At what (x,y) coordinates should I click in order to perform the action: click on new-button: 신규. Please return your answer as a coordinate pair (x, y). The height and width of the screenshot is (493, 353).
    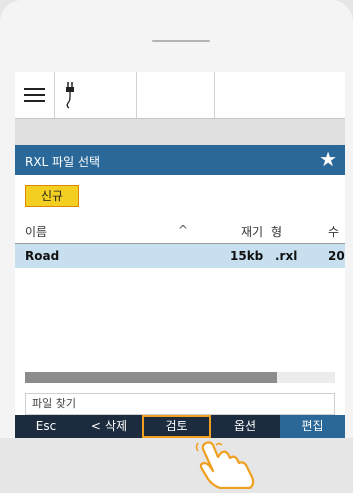
    Looking at the image, I should click on (52, 196).